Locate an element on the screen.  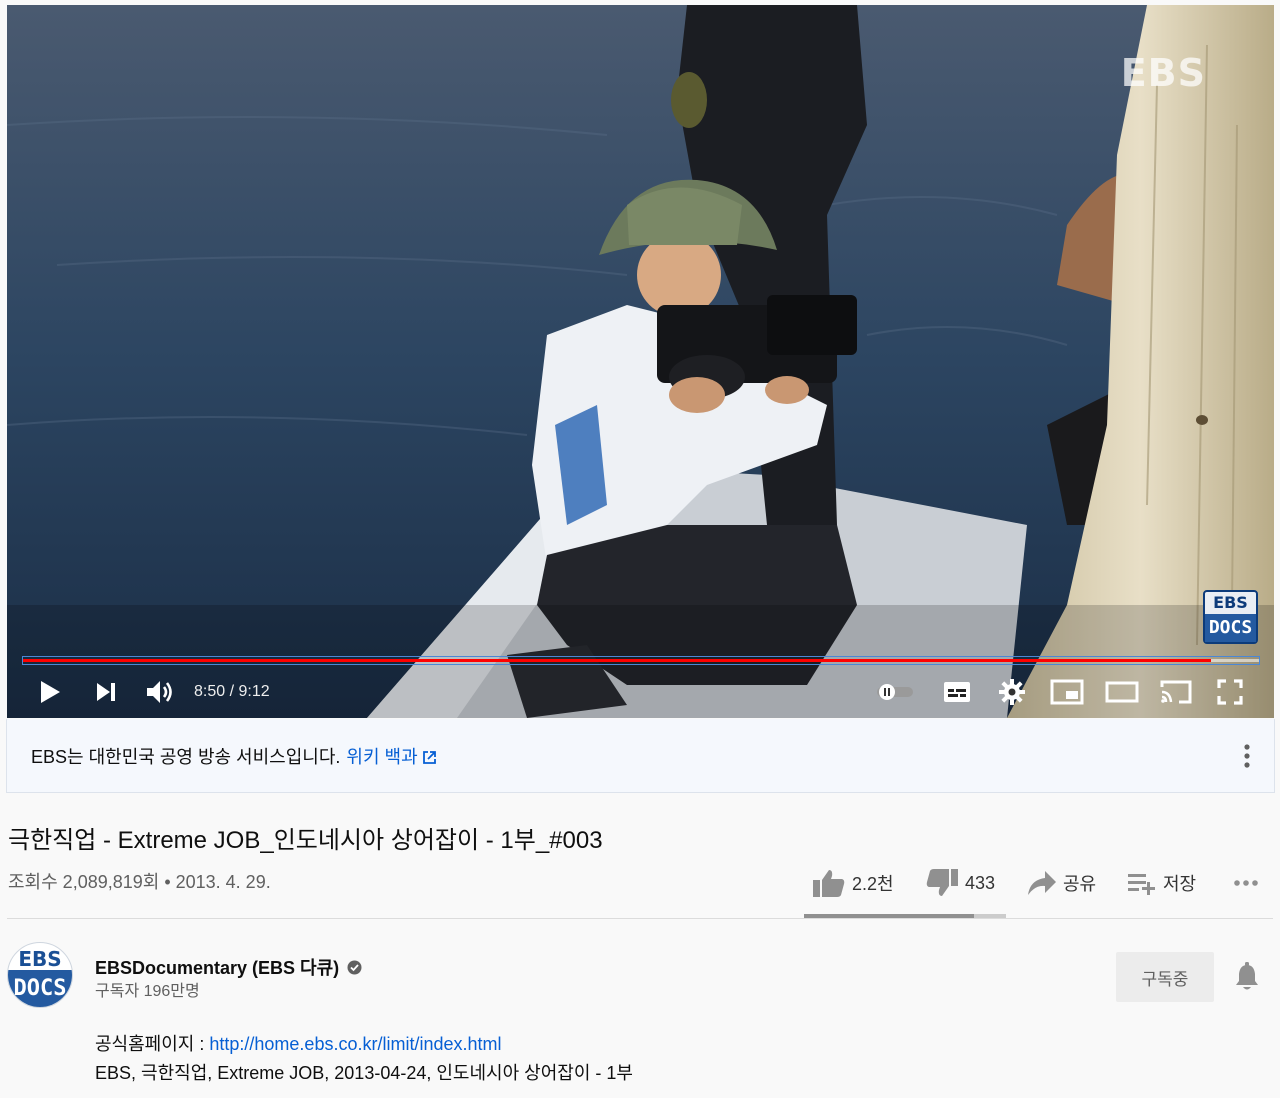
cast-icon is located at coordinates (1176, 692).